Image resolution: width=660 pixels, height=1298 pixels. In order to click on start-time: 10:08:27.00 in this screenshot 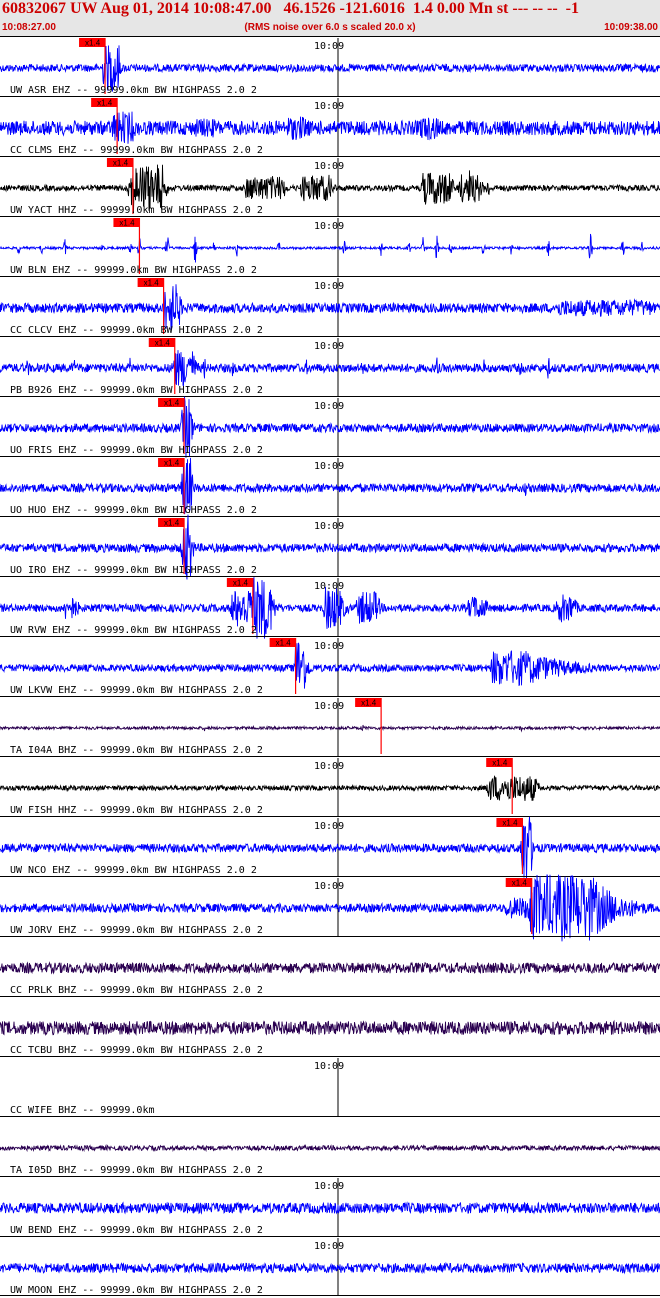, I will do `click(29, 27)`.